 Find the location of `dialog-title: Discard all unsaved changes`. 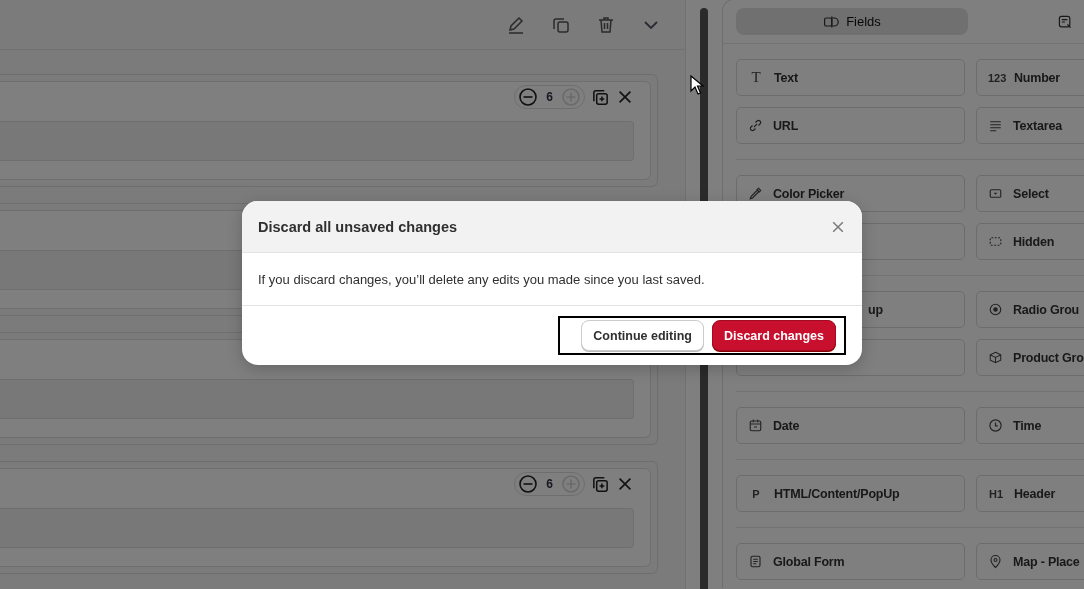

dialog-title: Discard all unsaved changes is located at coordinates (358, 226).